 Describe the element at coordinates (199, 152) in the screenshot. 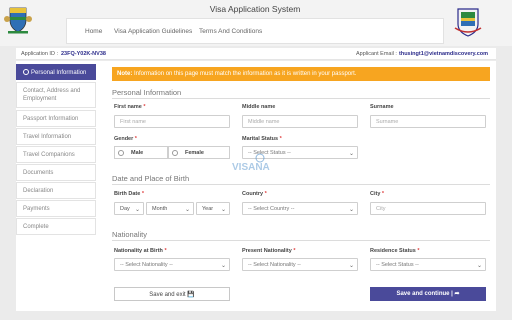

I see `gender-female-radio: Female` at that location.